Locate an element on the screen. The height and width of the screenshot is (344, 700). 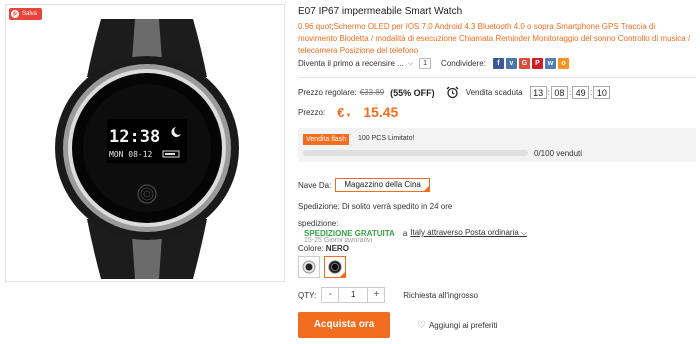
flash-sale-limit: 100 PCS Limitato! is located at coordinates (386, 138).